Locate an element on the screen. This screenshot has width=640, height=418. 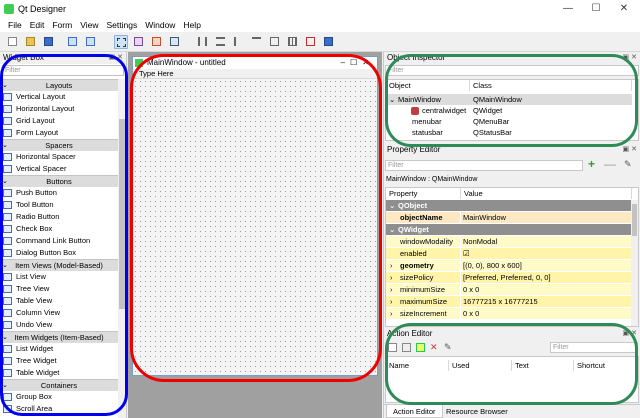
form-menu-type-here: Type Here is located at coordinates (255, 74).